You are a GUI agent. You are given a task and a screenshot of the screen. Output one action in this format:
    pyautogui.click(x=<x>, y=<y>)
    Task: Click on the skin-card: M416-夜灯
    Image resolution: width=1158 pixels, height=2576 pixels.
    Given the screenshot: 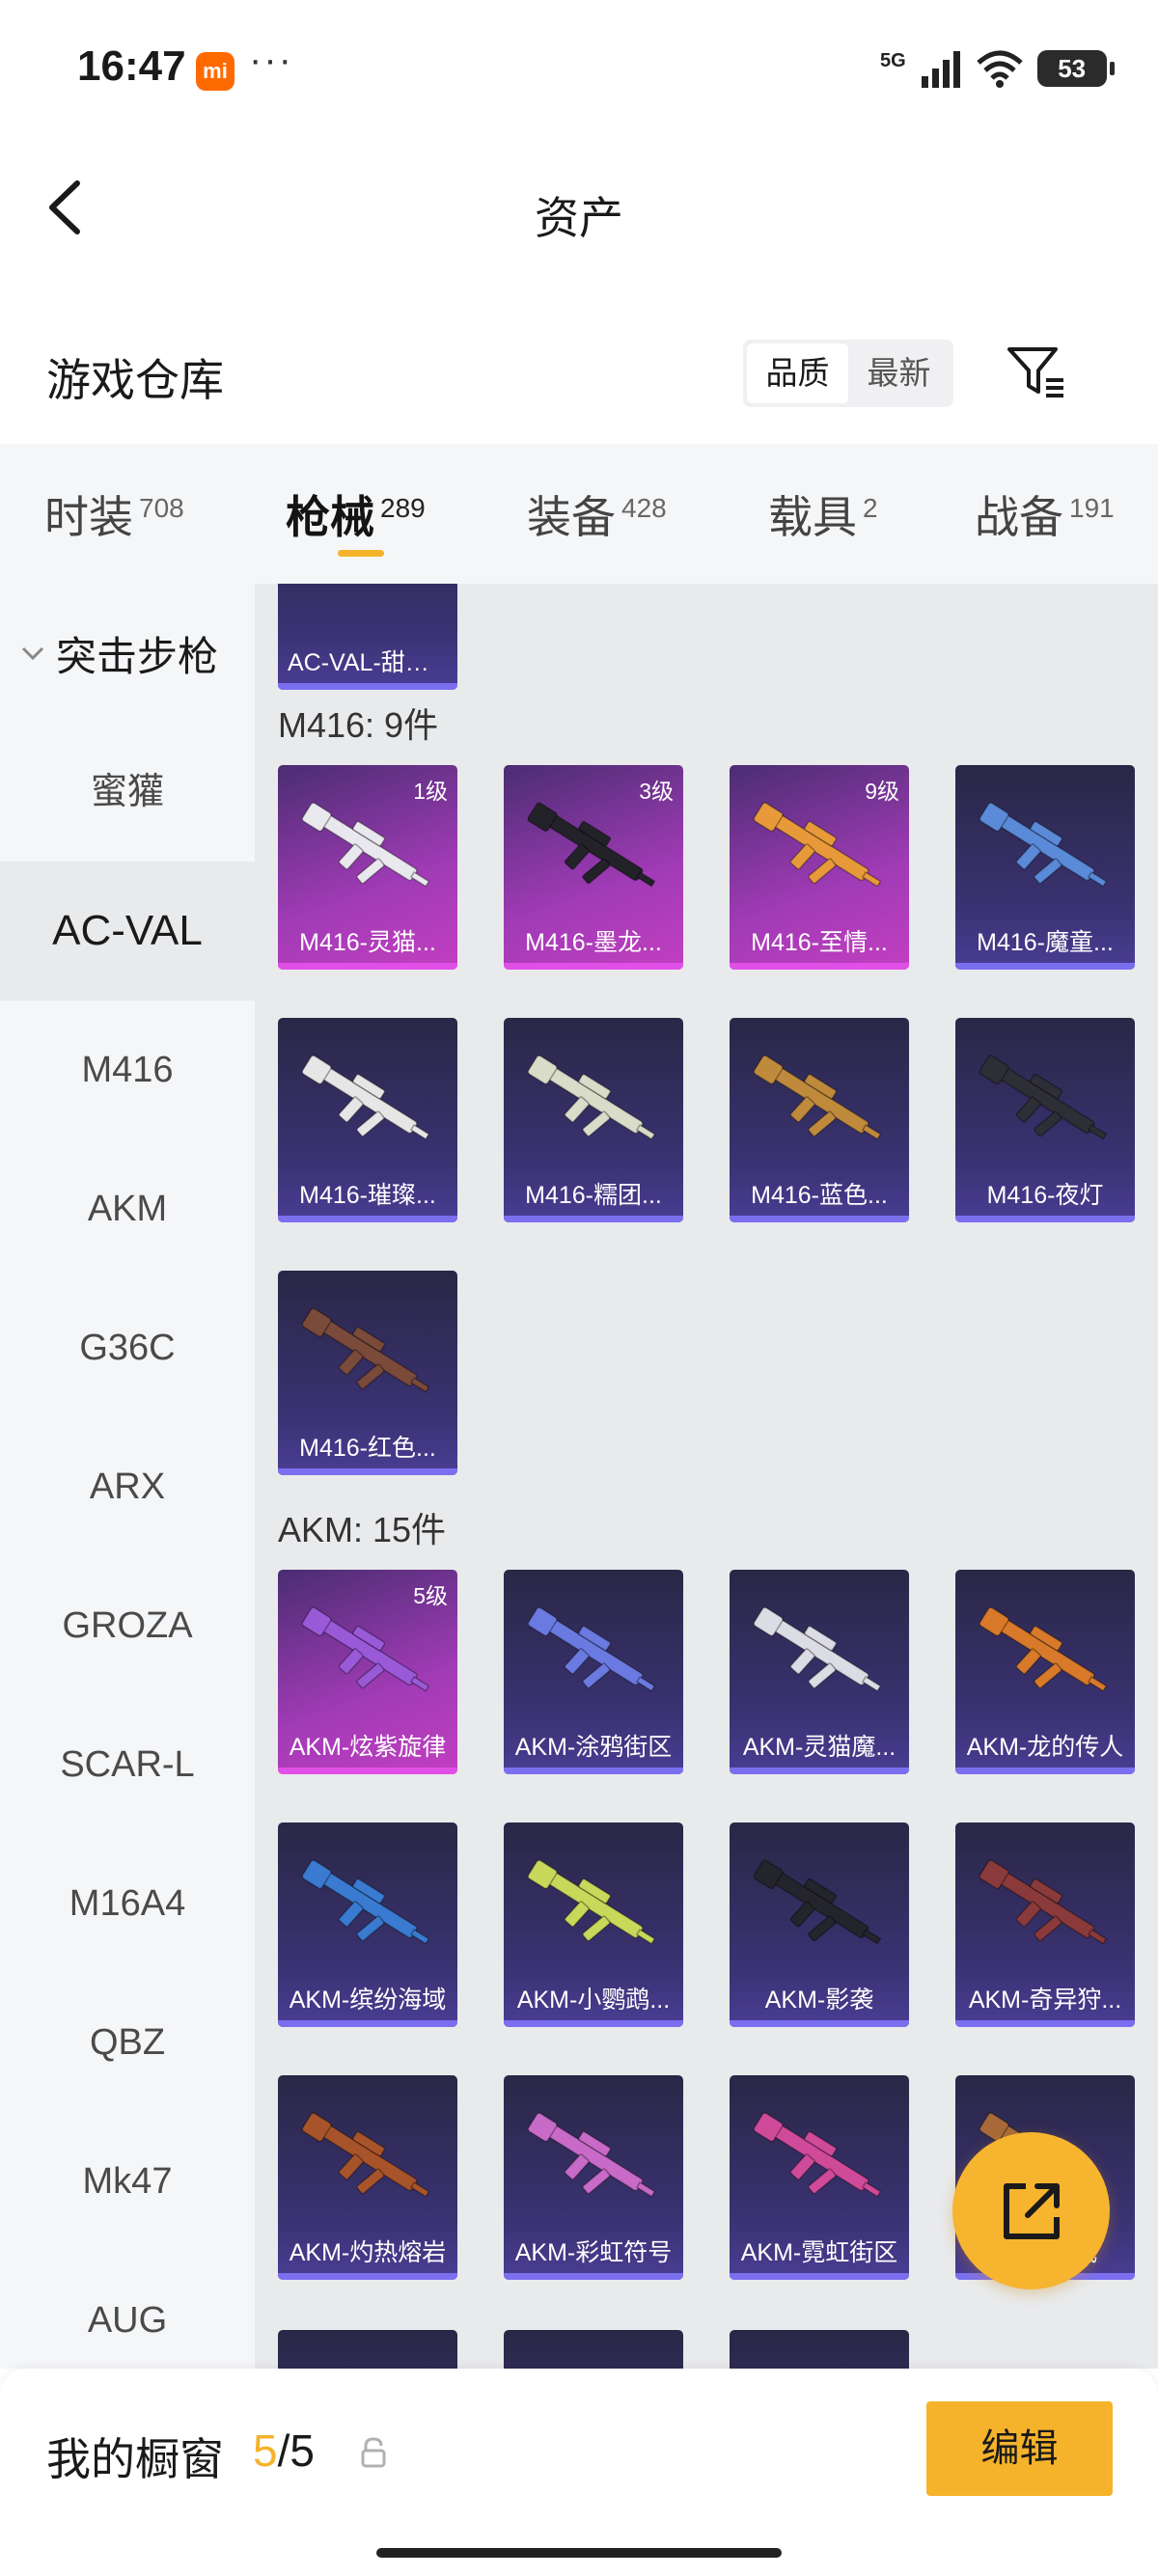 What is the action you would take?
    pyautogui.click(x=1045, y=1120)
    